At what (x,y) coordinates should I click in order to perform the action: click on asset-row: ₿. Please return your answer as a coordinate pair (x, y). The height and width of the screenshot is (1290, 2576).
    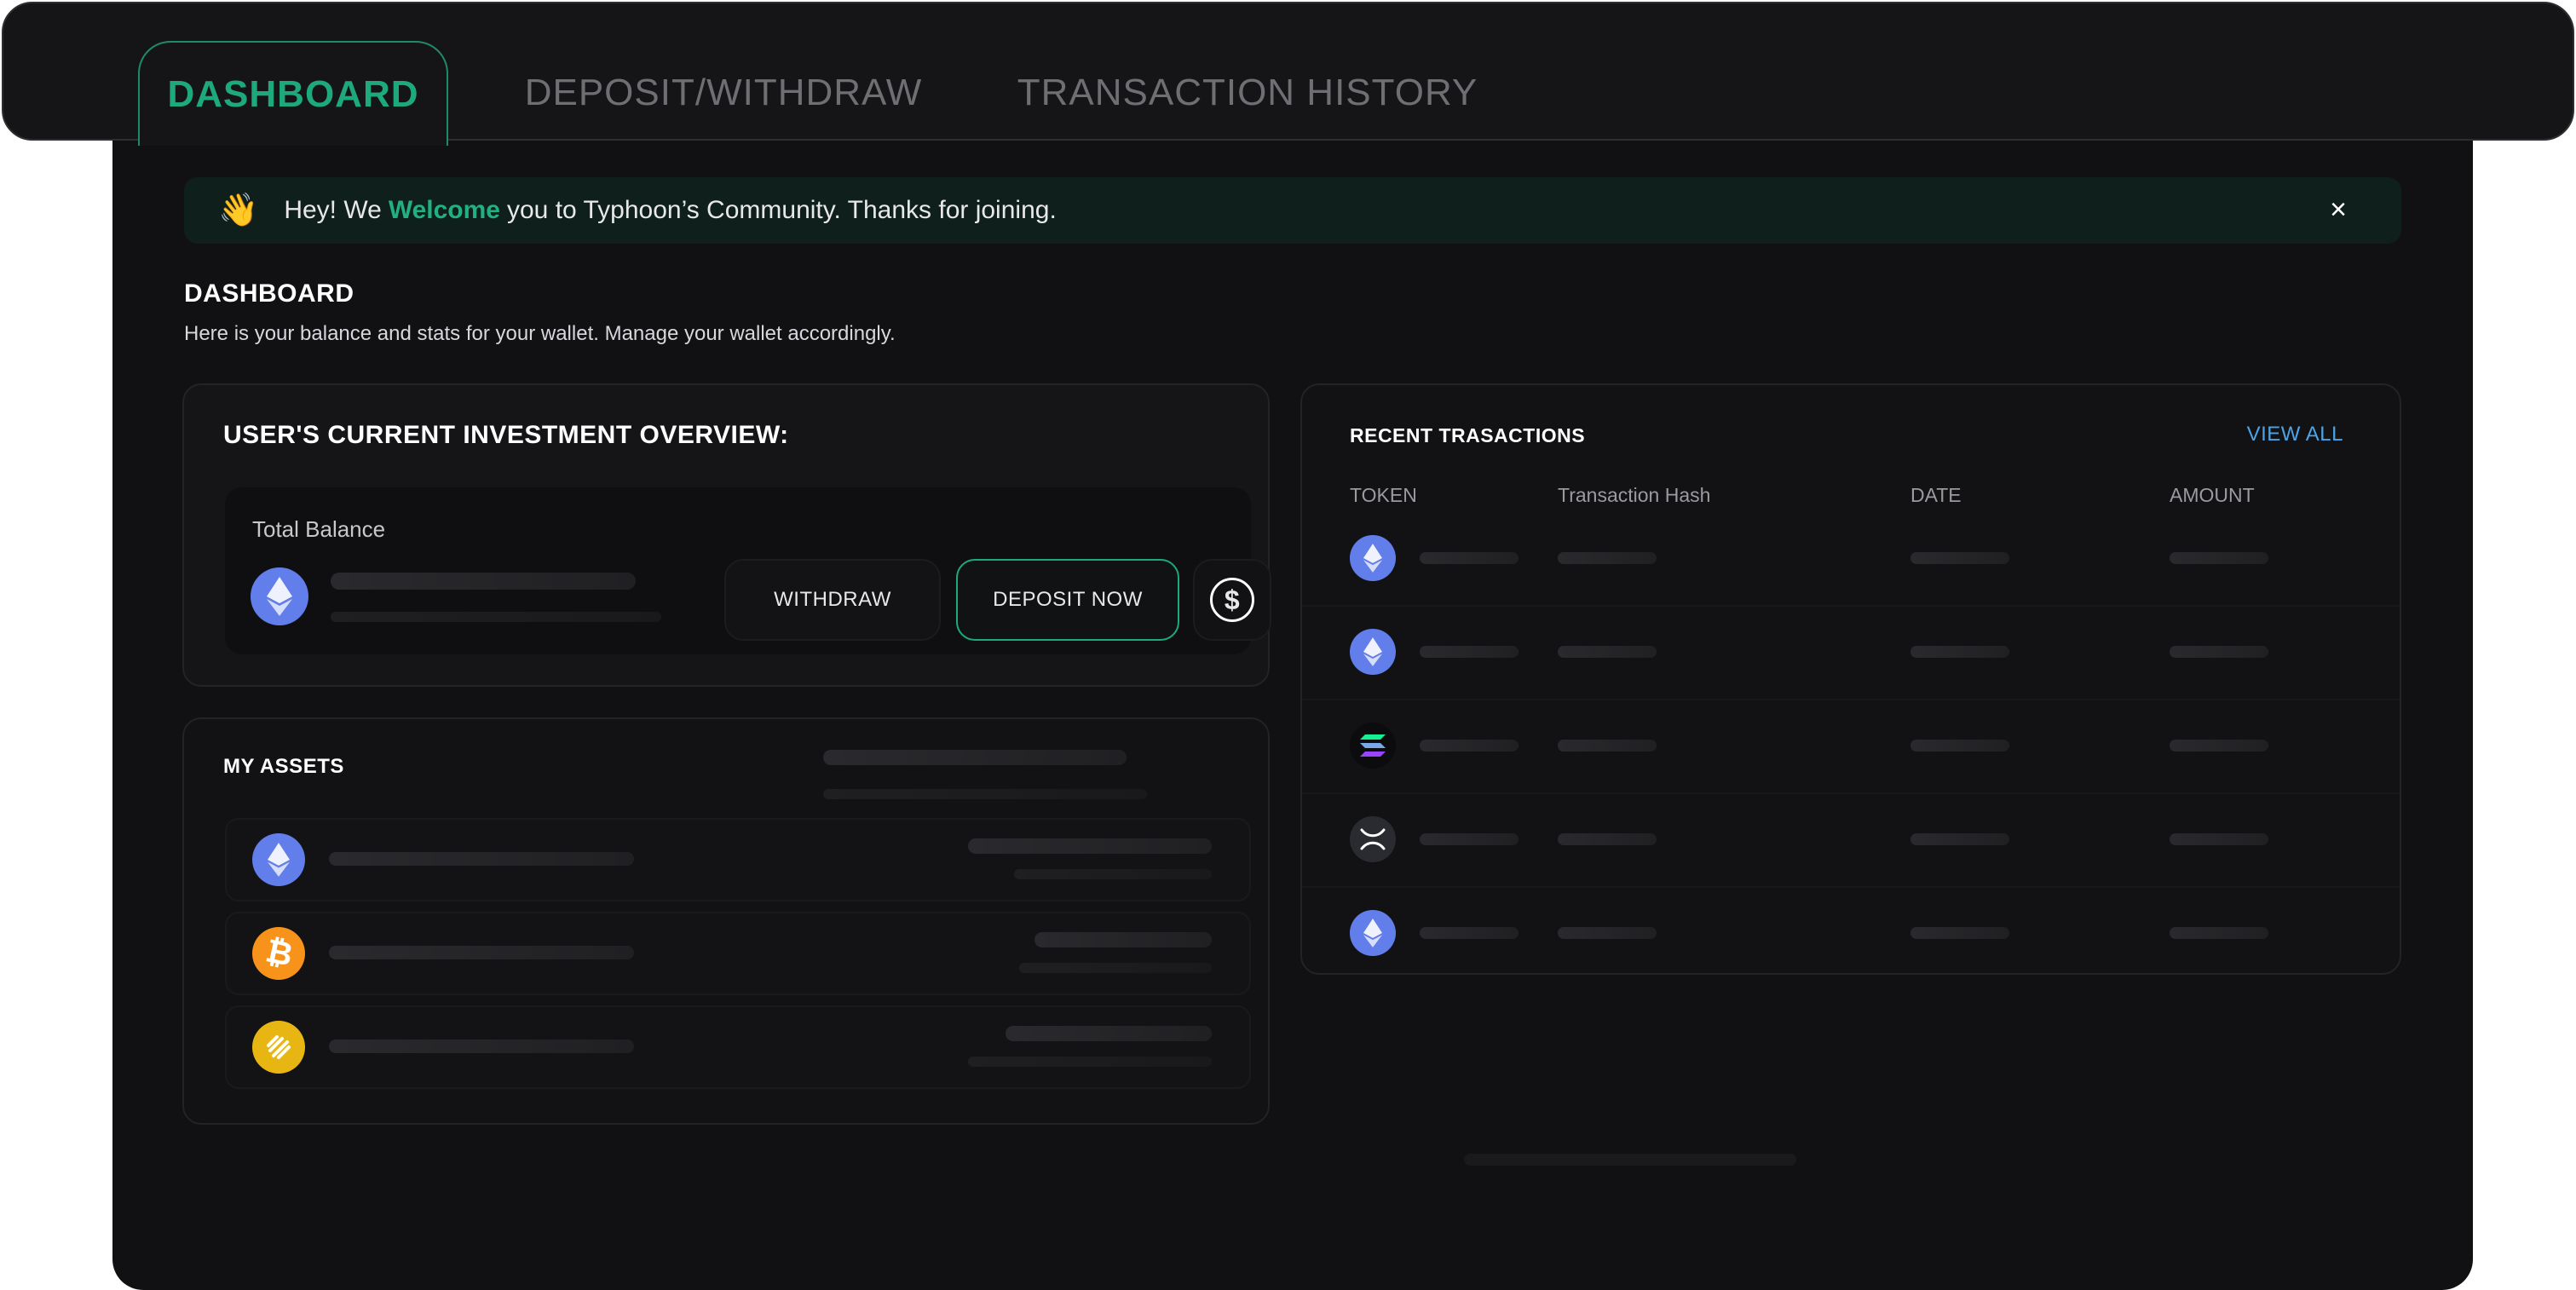
    Looking at the image, I should click on (738, 953).